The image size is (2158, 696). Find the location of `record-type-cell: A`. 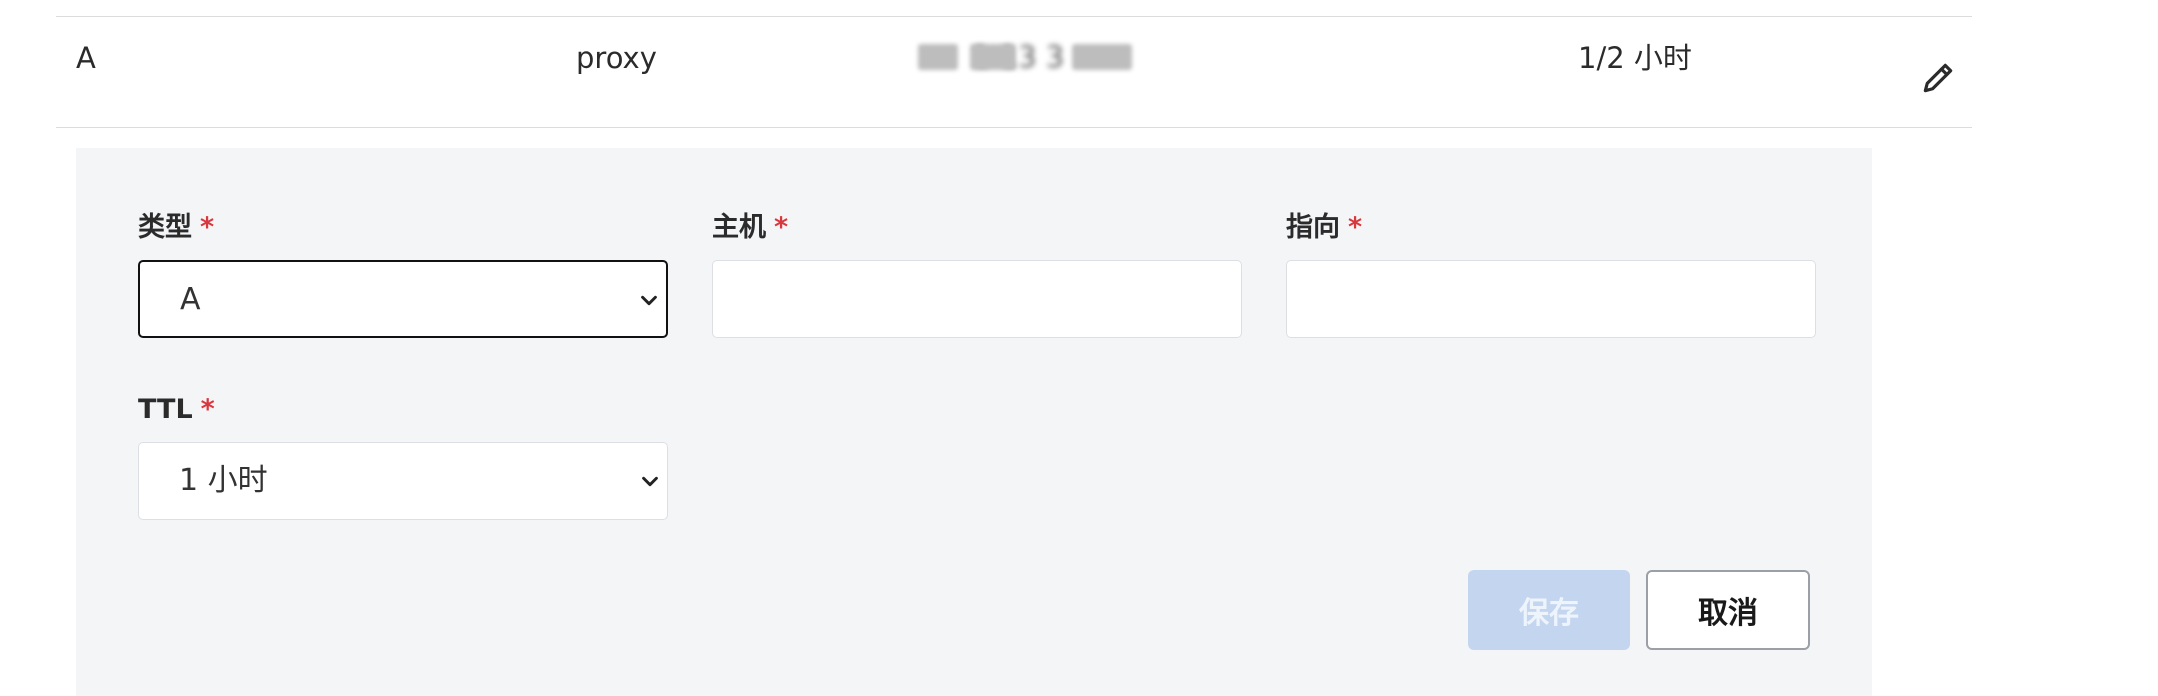

record-type-cell: A is located at coordinates (86, 58).